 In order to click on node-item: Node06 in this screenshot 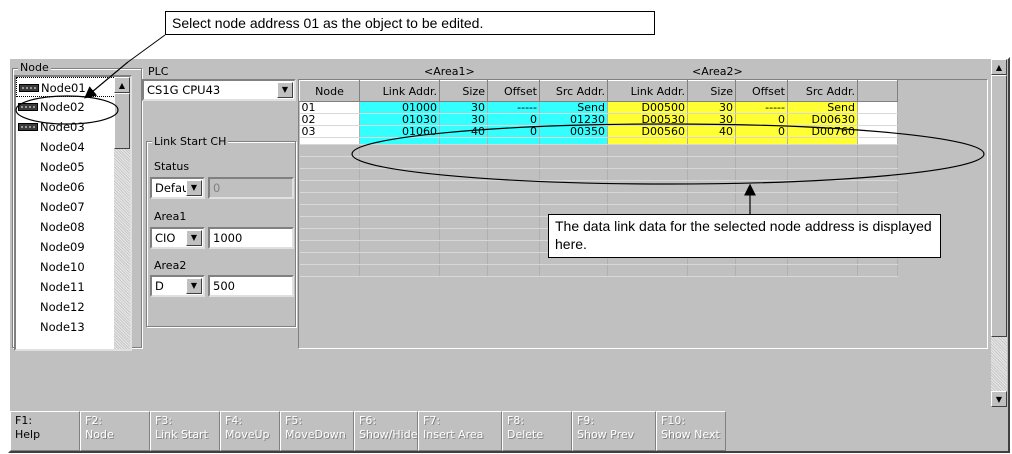, I will do `click(73, 187)`.